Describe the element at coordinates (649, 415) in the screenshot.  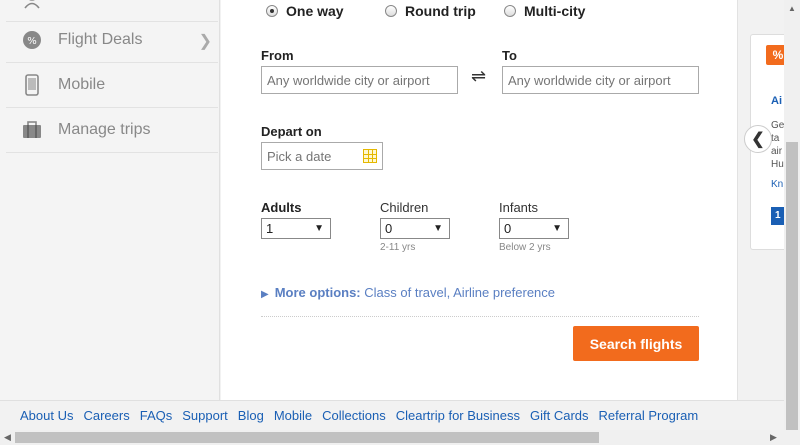
I see `footer-link-referral-program: Referral Program` at that location.